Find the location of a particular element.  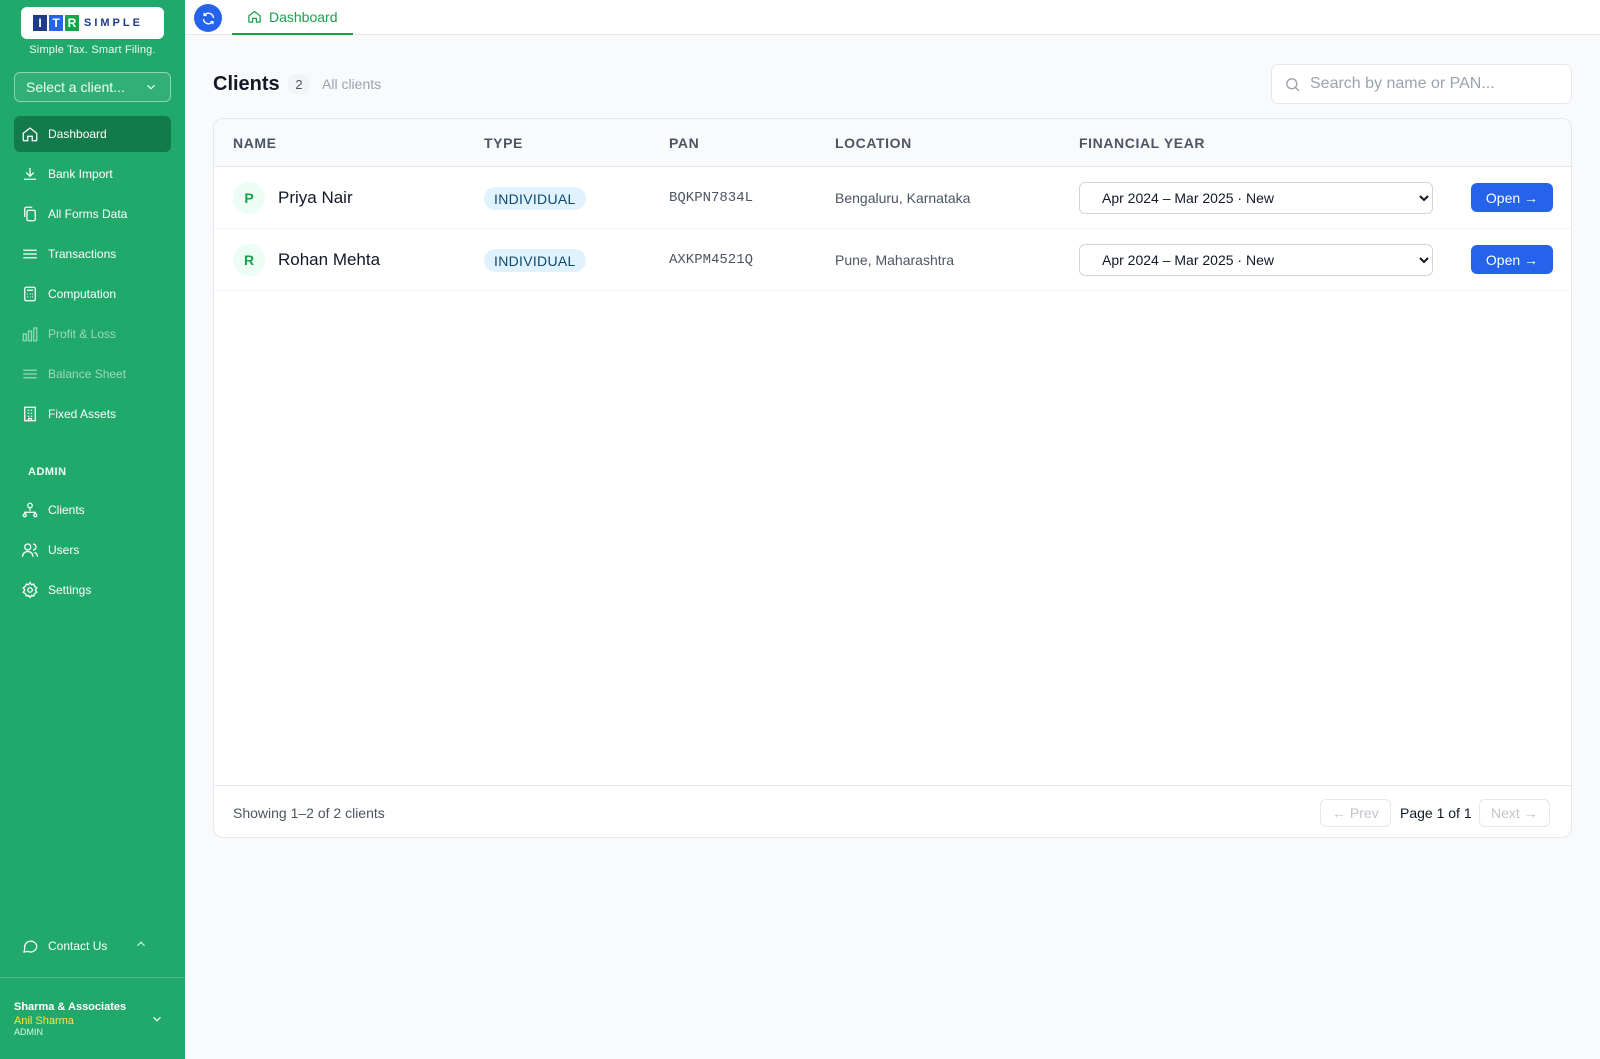

table-header: NAME TYPE PAN LOCATION FINANCIAL YEAR is located at coordinates (892, 143).